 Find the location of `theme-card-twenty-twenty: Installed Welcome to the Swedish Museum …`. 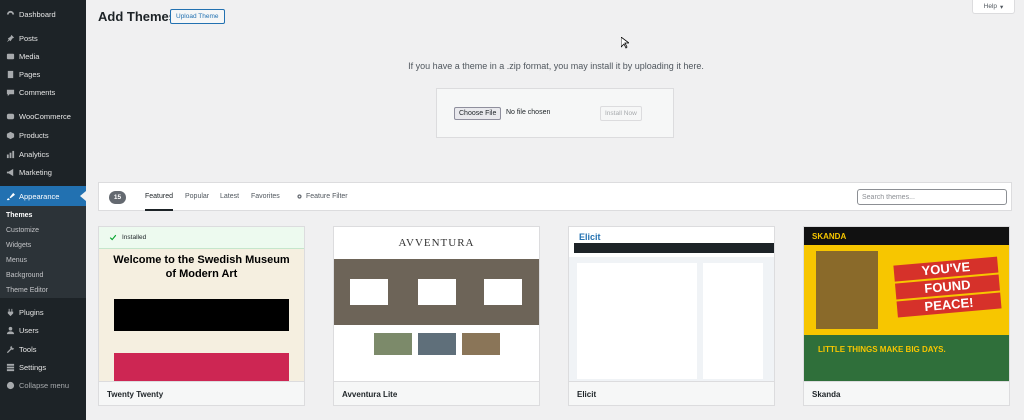

theme-card-twenty-twenty: Installed Welcome to the Swedish Museum … is located at coordinates (201, 316).